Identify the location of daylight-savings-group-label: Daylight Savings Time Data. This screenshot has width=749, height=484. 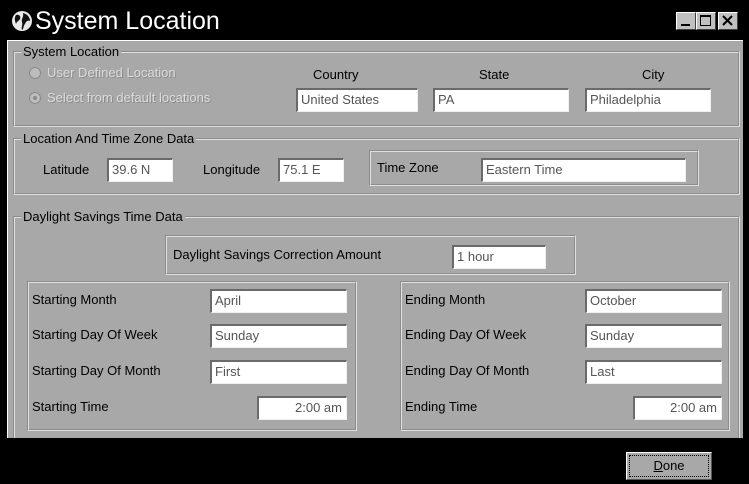
(103, 217).